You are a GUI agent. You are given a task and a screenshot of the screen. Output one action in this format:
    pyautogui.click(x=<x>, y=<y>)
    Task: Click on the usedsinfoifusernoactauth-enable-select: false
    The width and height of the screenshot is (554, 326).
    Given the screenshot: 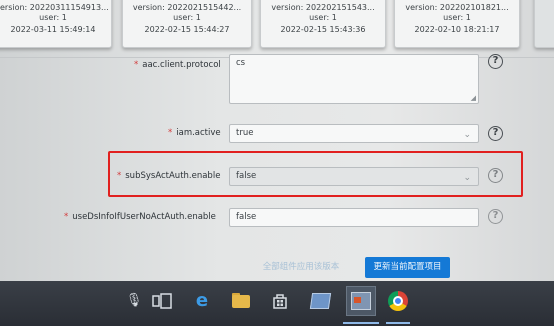 What is the action you would take?
    pyautogui.click(x=354, y=217)
    